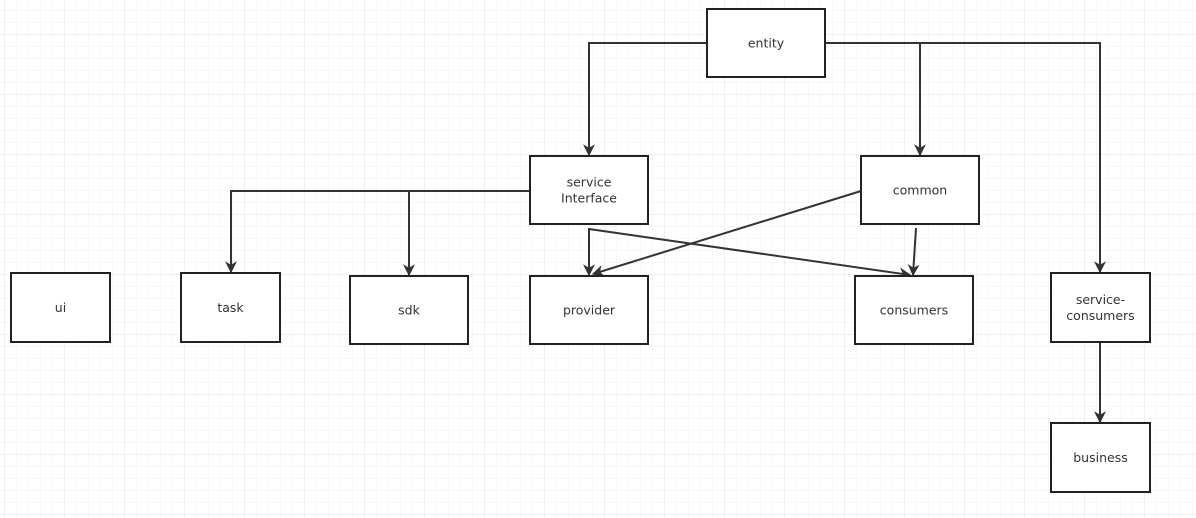 Image resolution: width=1196 pixels, height=518 pixels. I want to click on node-label: entity, so click(766, 43).